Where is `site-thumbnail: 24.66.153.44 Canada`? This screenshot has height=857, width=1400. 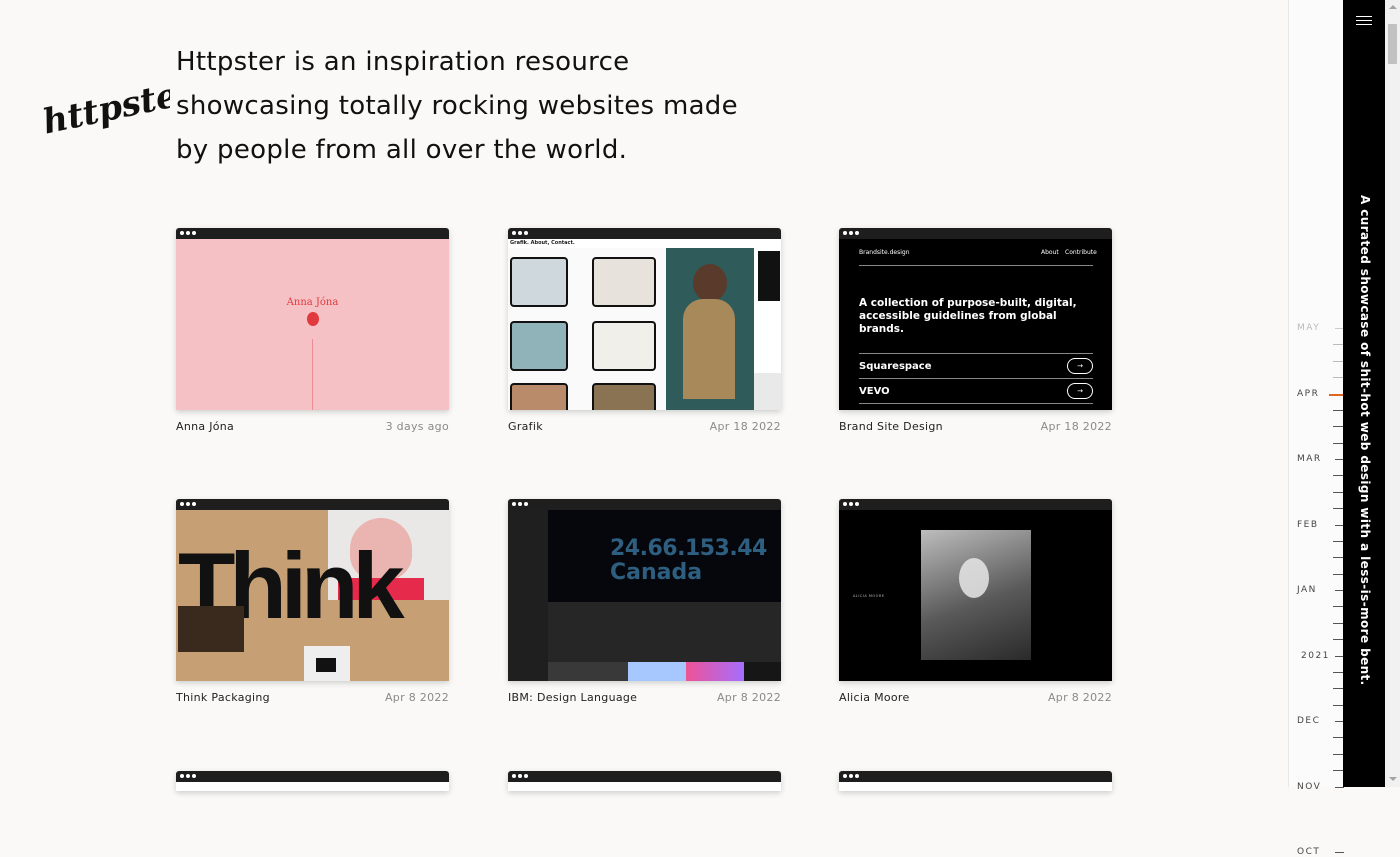 site-thumbnail: 24.66.153.44 Canada is located at coordinates (644, 590).